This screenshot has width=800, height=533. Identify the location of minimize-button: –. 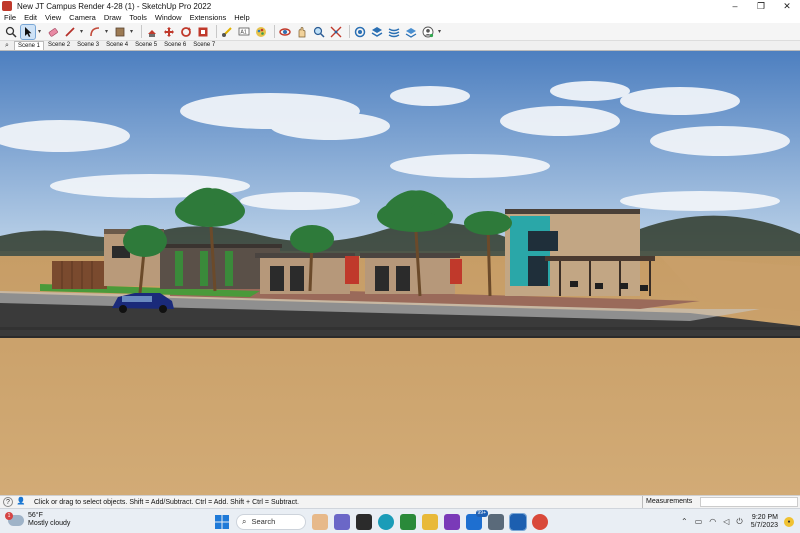
(735, 6).